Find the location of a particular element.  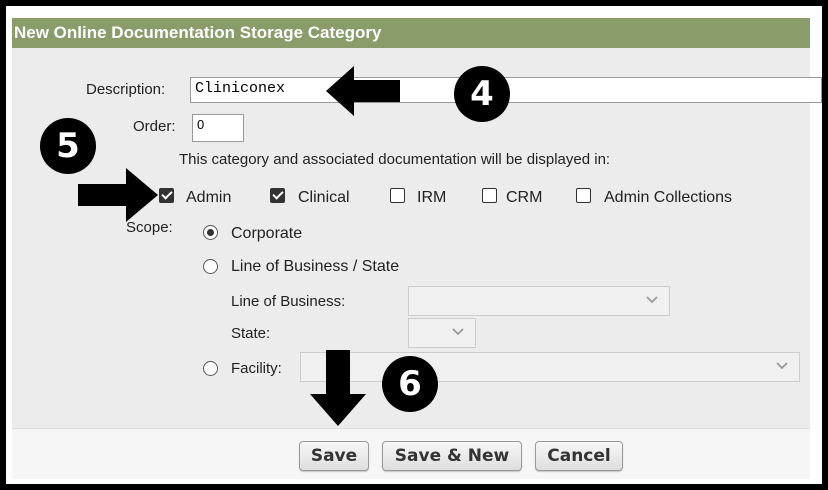

irm-checkbox is located at coordinates (397, 195).